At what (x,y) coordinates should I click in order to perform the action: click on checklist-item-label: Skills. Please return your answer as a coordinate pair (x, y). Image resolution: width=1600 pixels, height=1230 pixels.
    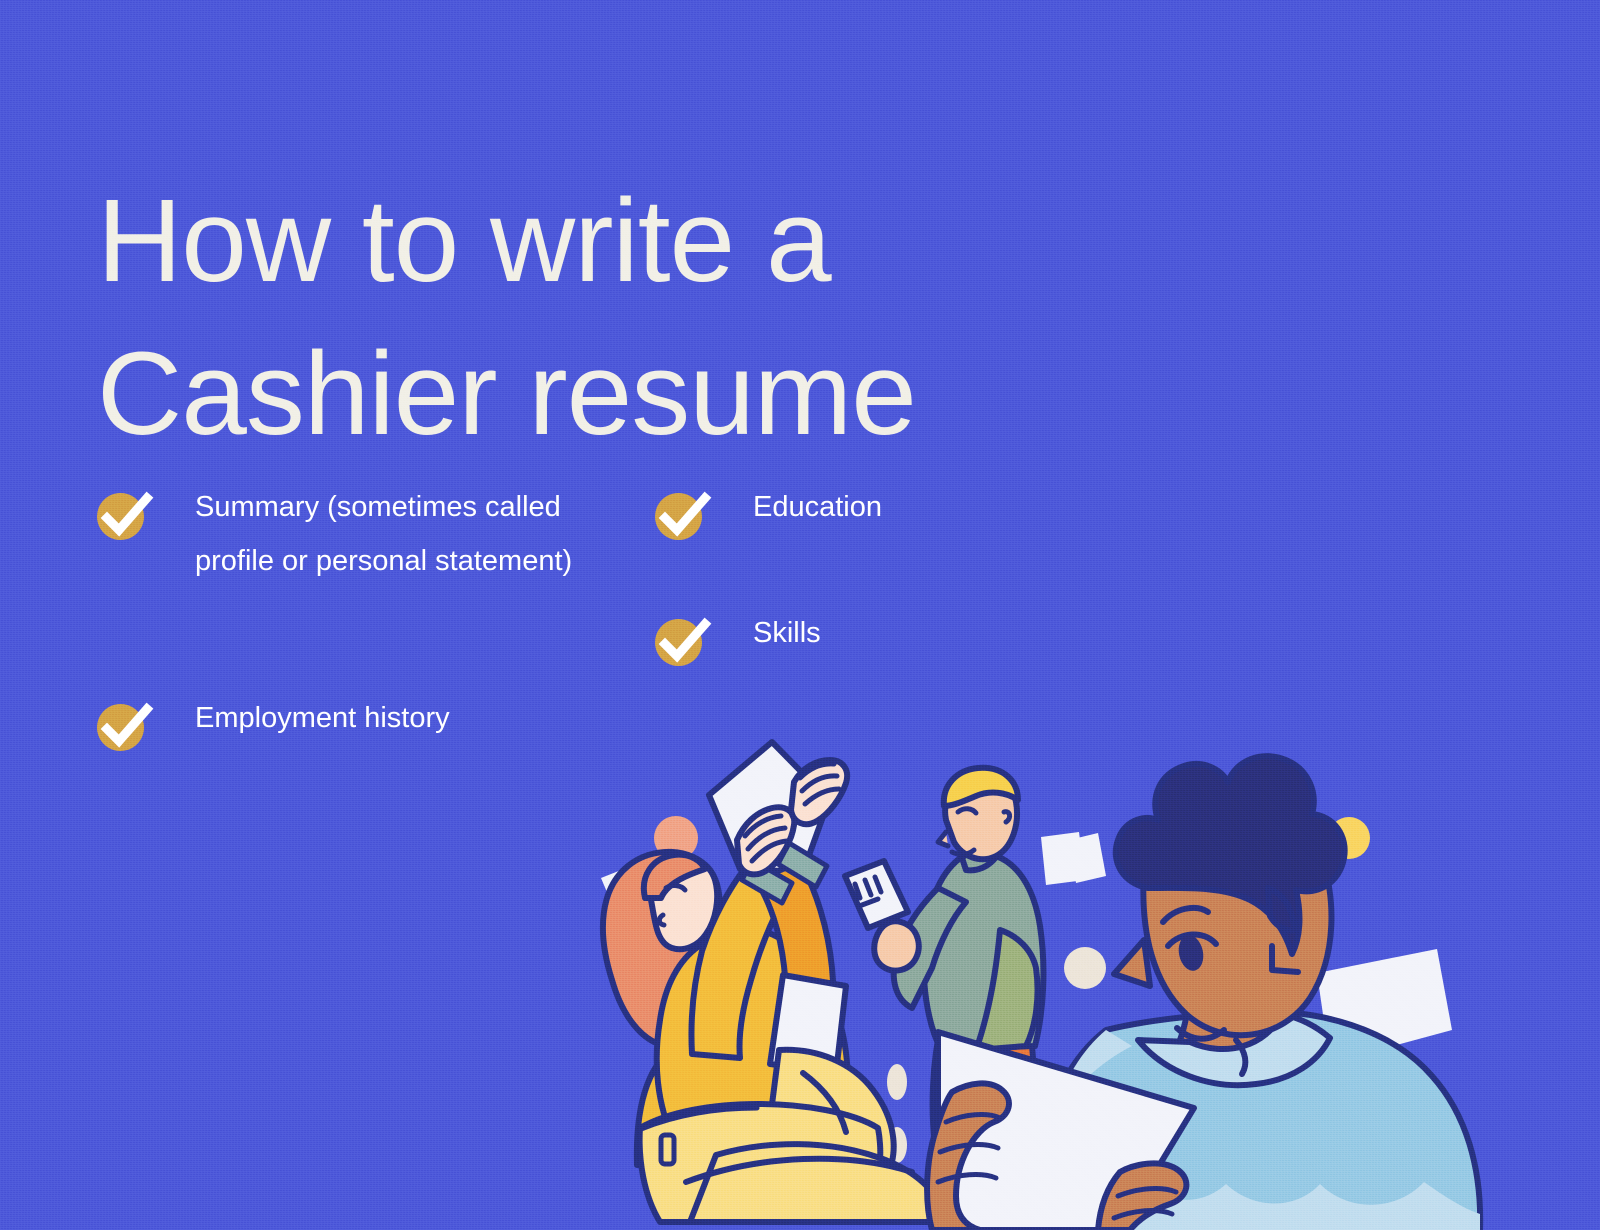
    Looking at the image, I should click on (787, 633).